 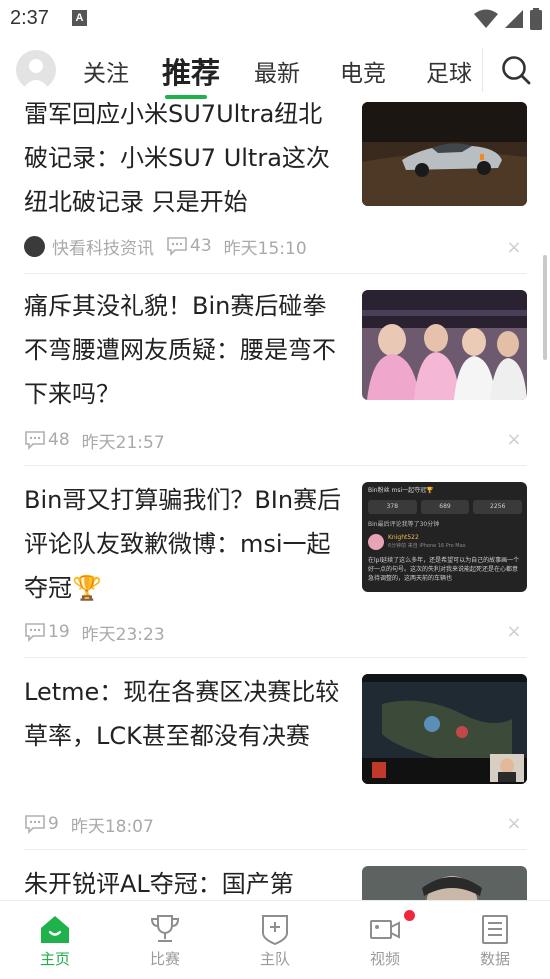 What do you see at coordinates (514, 19) in the screenshot?
I see `signal-icon` at bounding box center [514, 19].